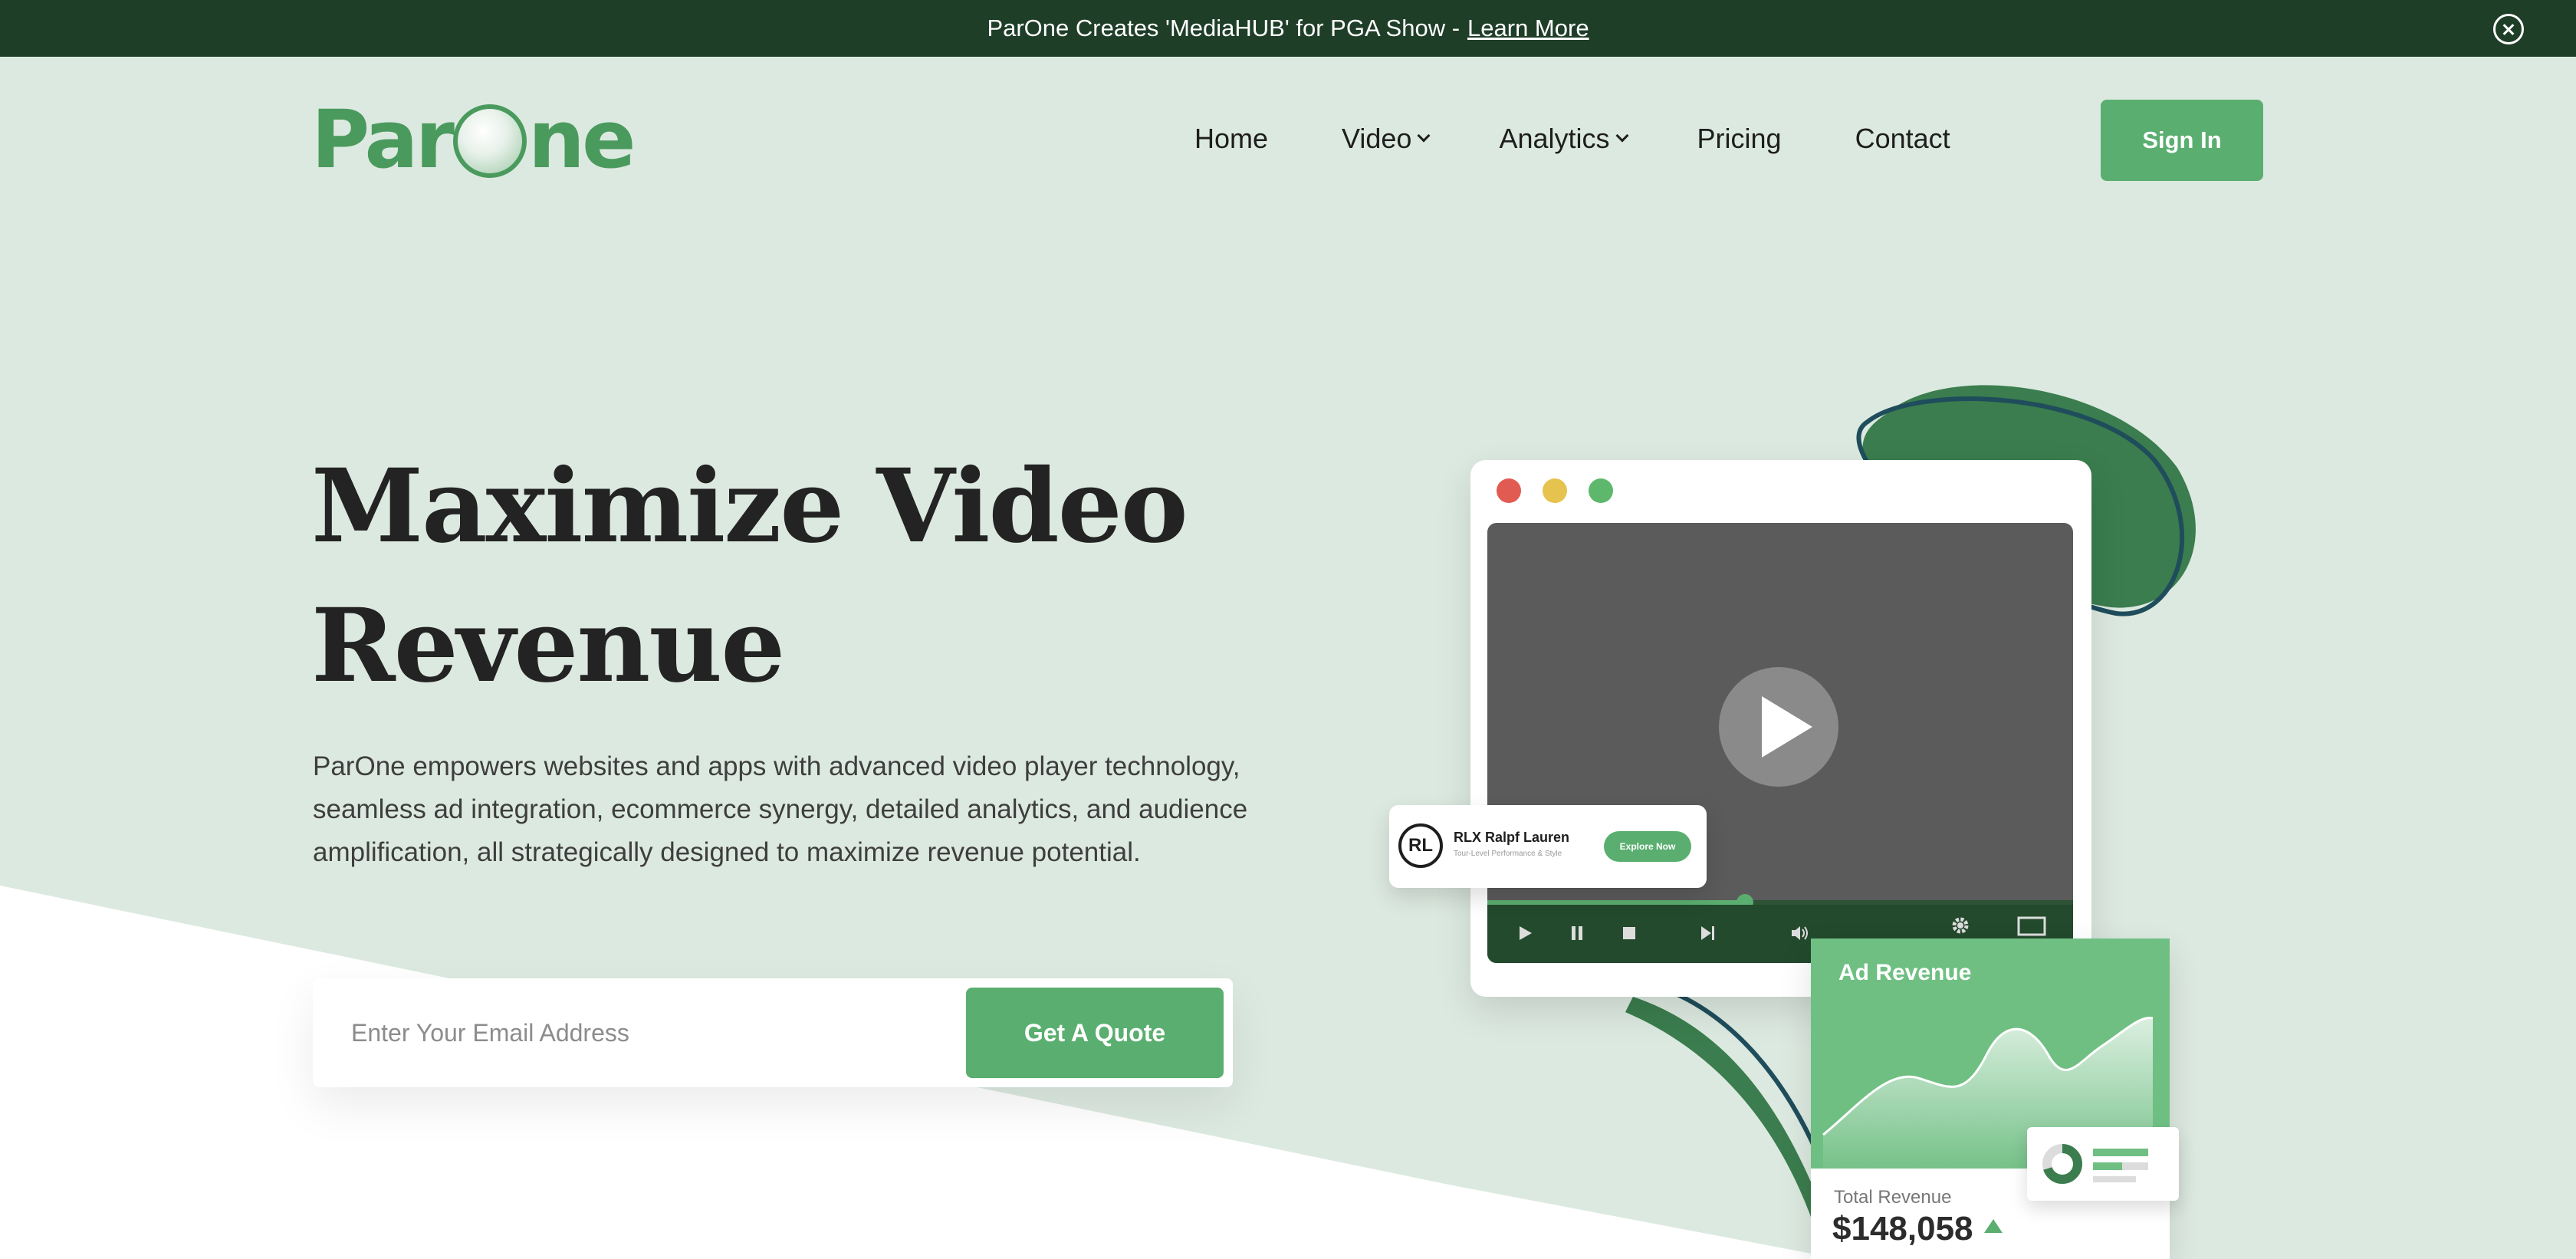  Describe the element at coordinates (1508, 854) in the screenshot. I see `sponsor-tagline: Tour-Level Performance & Style` at that location.